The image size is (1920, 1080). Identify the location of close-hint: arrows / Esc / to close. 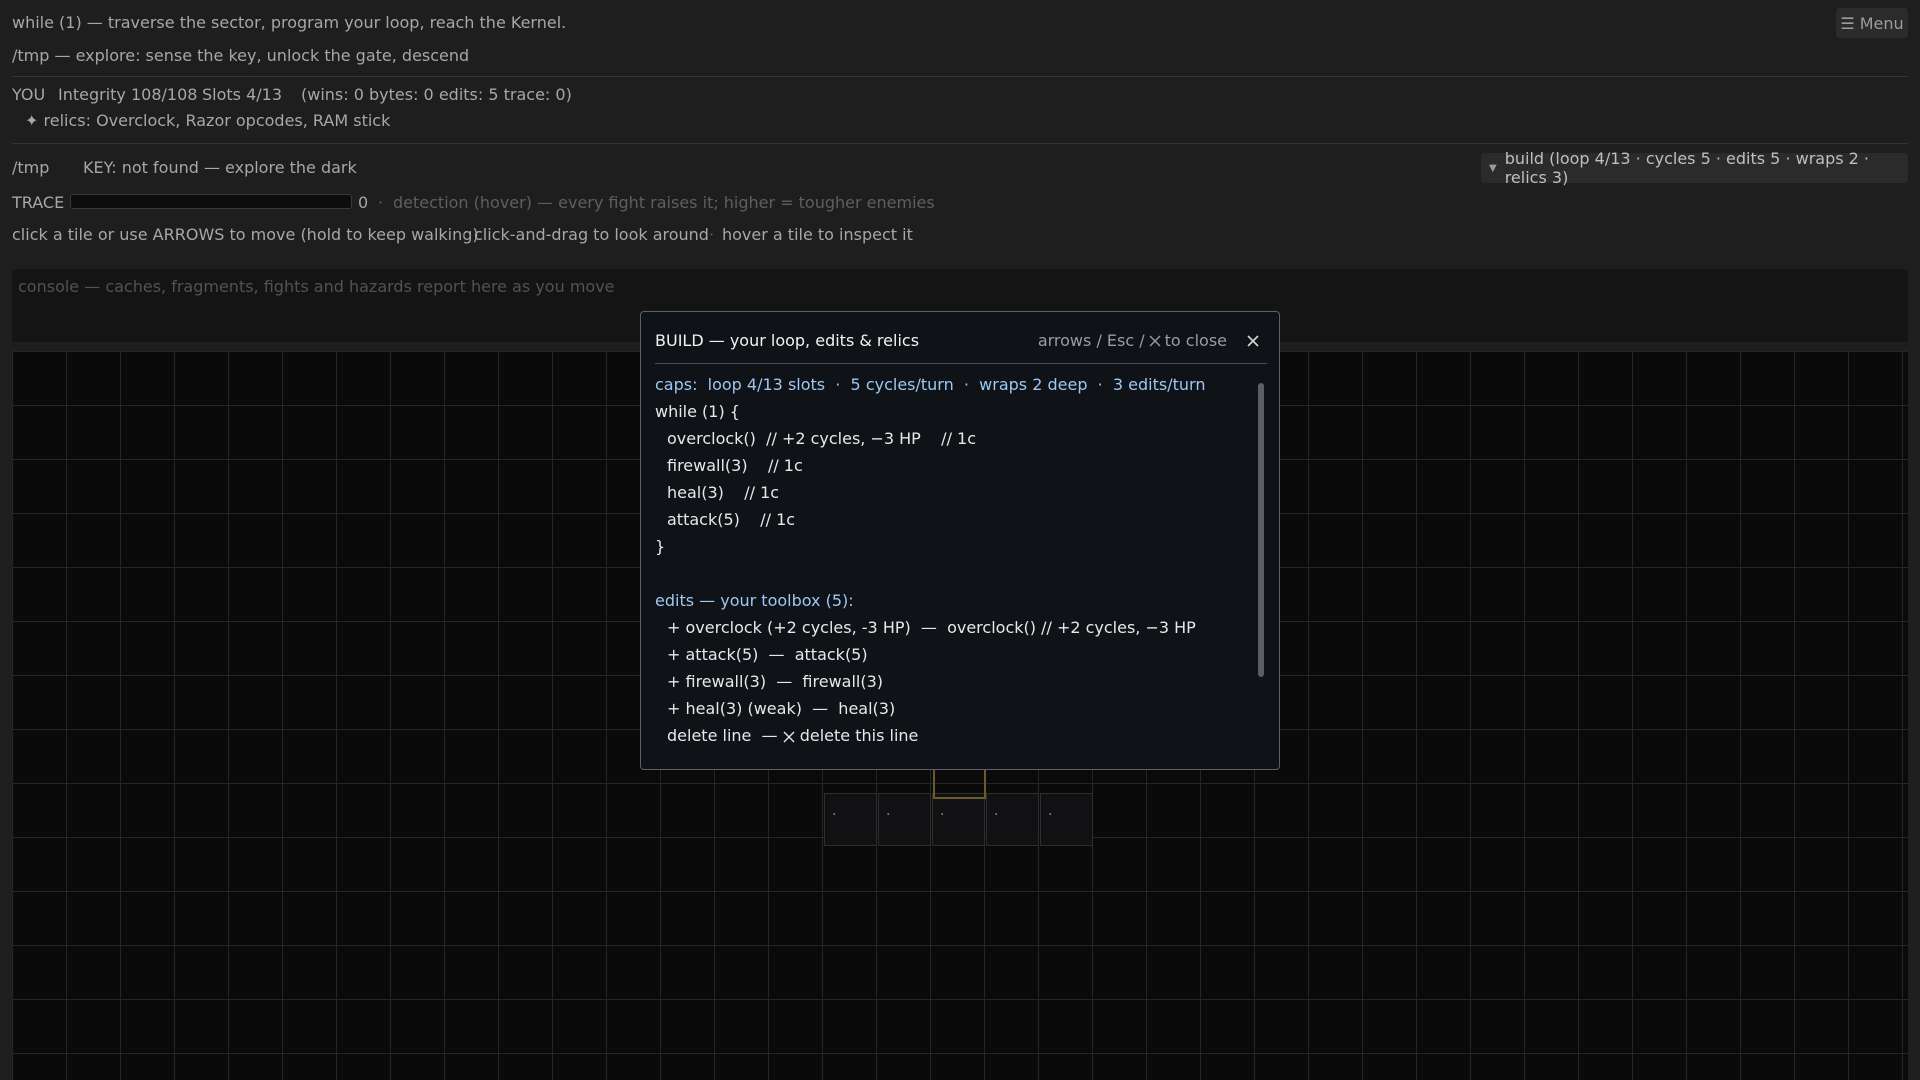
(1132, 340).